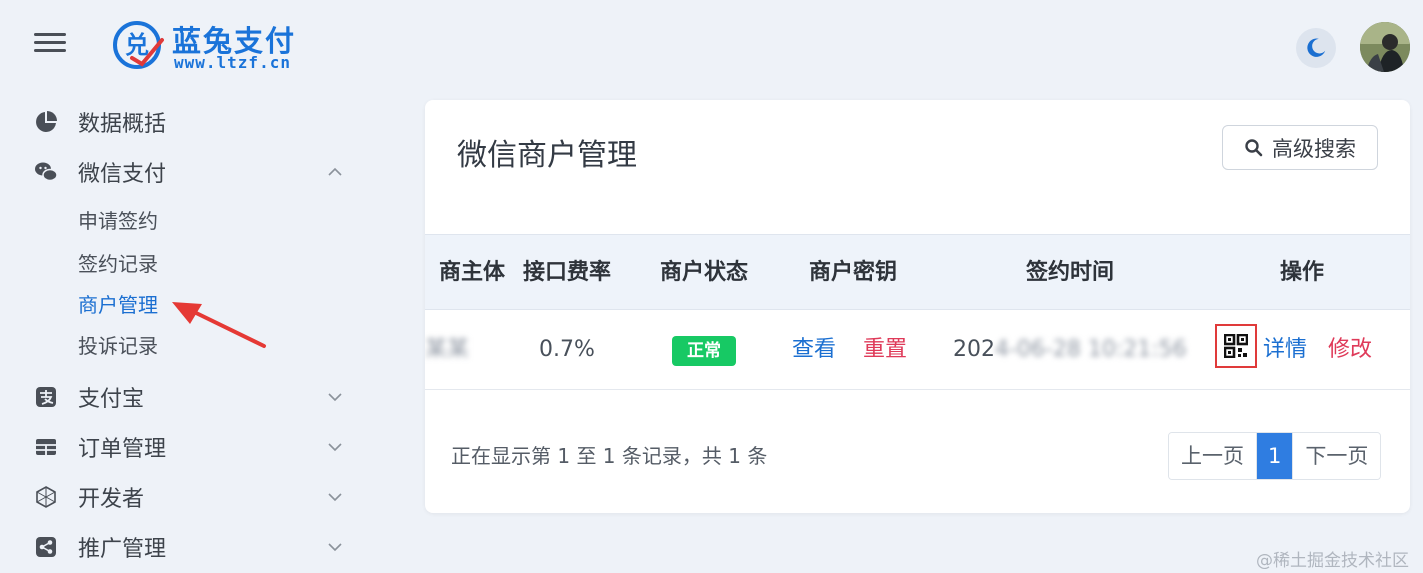 The width and height of the screenshot is (1423, 573). What do you see at coordinates (704, 351) in the screenshot?
I see `status-badge: 正常` at bounding box center [704, 351].